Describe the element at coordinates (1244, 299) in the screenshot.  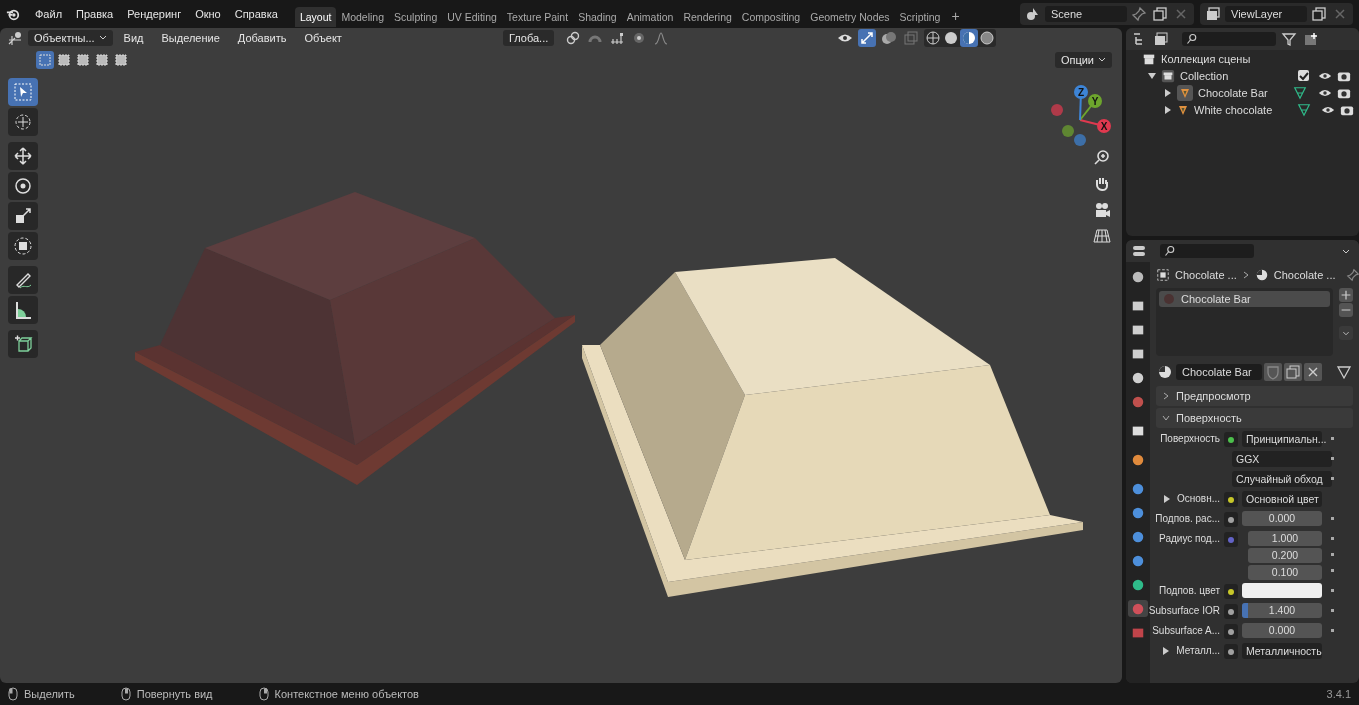
I see `material-slot: Chocolate Bar` at that location.